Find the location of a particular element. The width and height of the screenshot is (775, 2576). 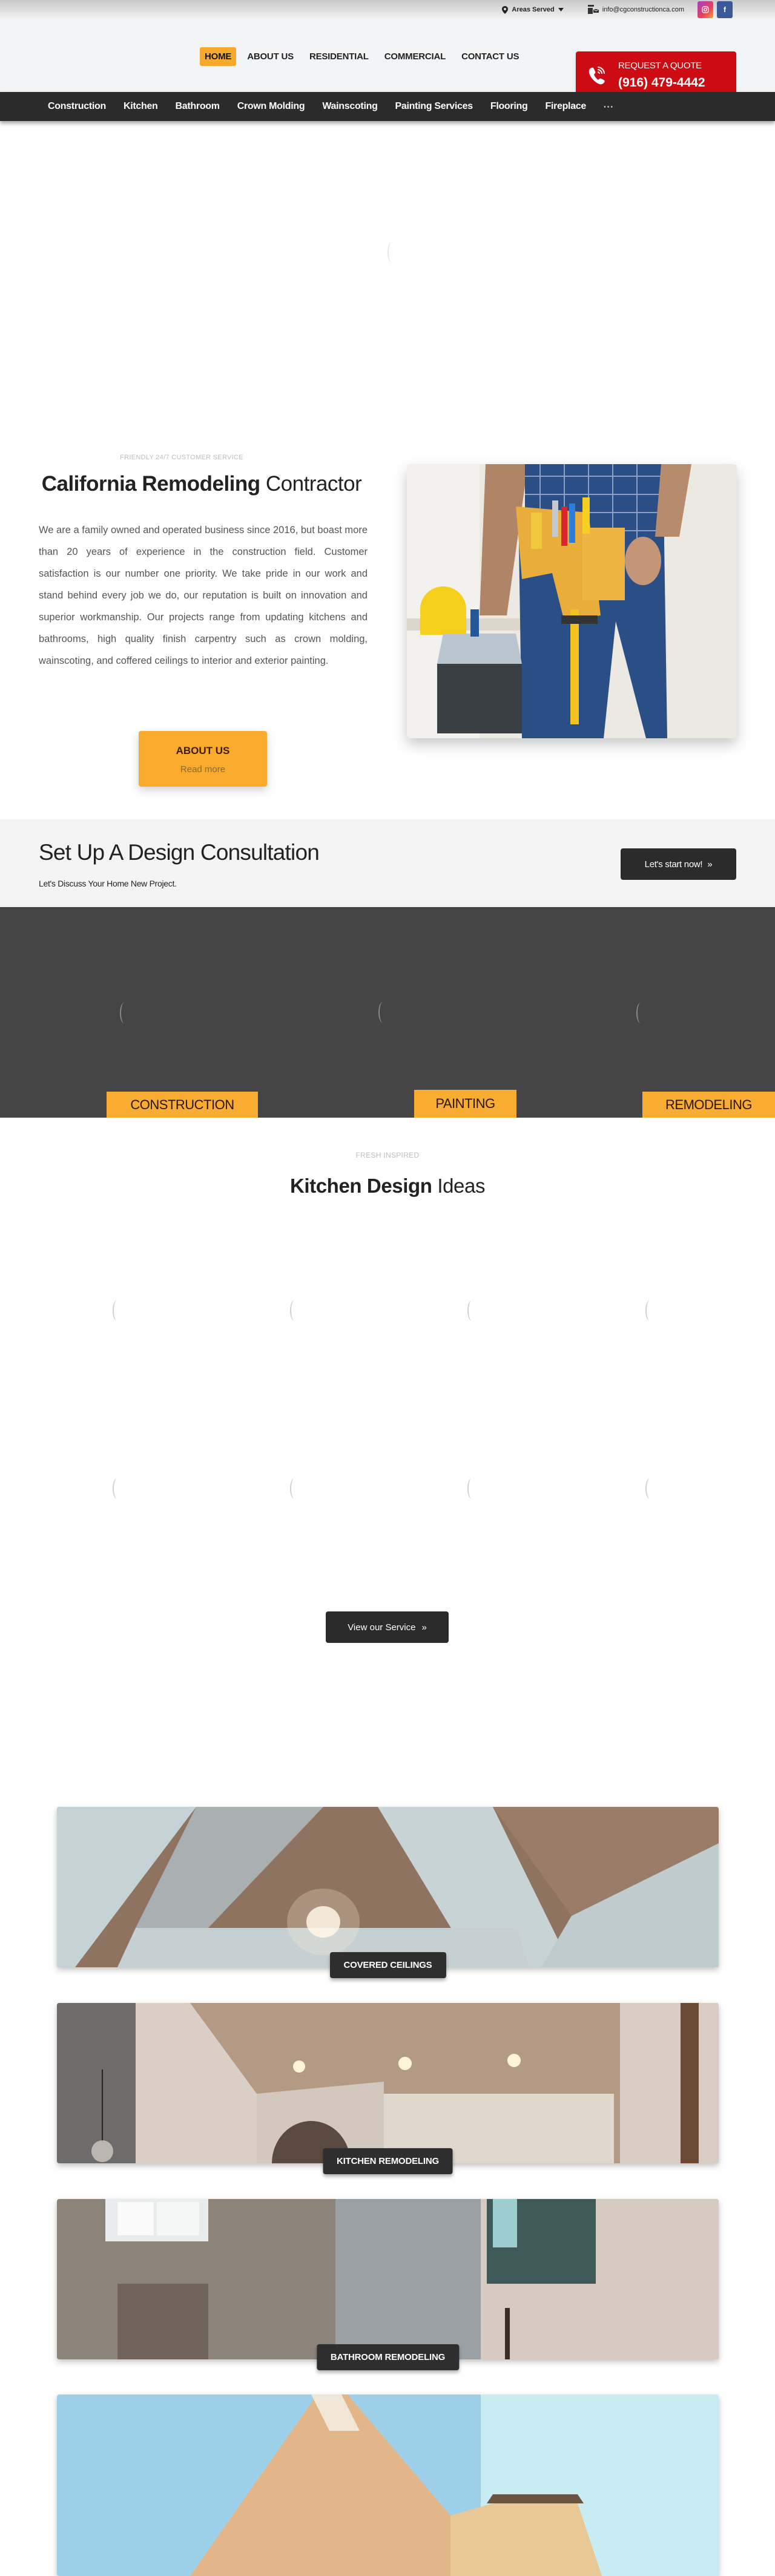

subnav-construction: Construction is located at coordinates (77, 106).